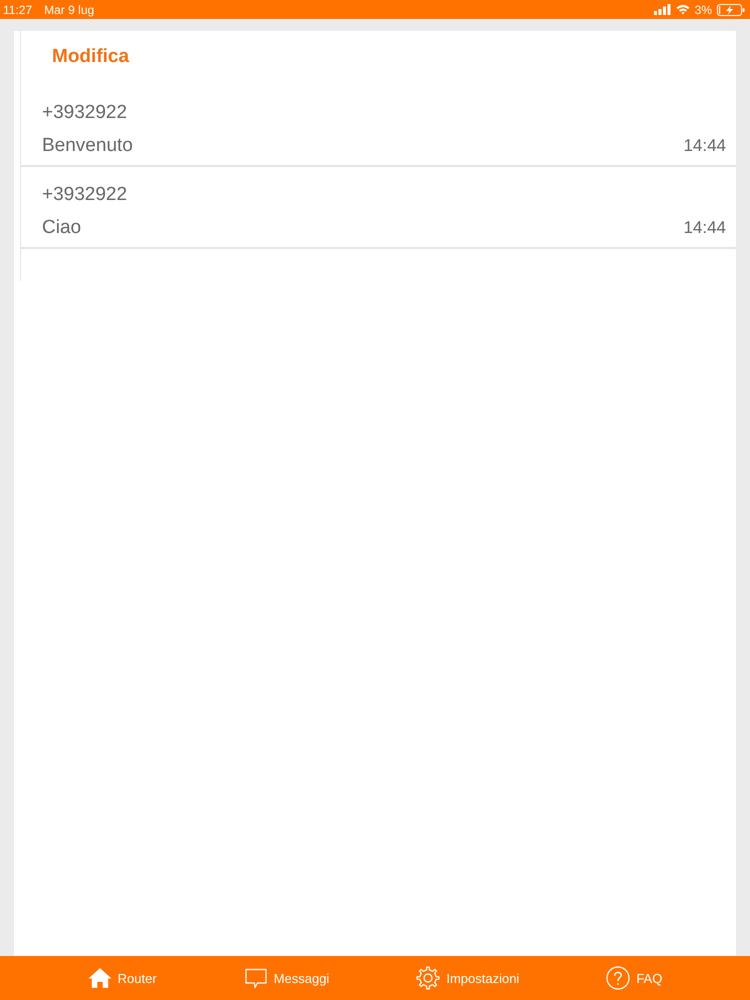  I want to click on help-icon, so click(618, 978).